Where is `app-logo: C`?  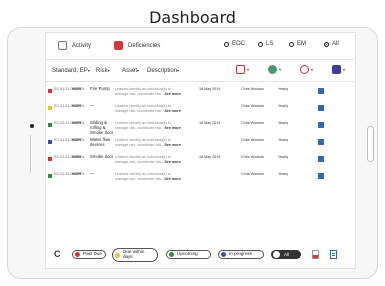
app-logo: C is located at coordinates (57, 254).